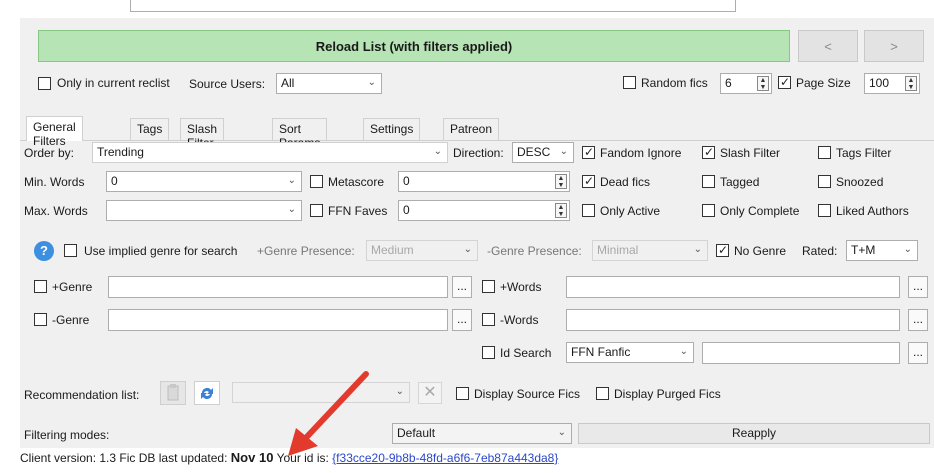  I want to click on snoozed-label: Snoozed, so click(860, 182).